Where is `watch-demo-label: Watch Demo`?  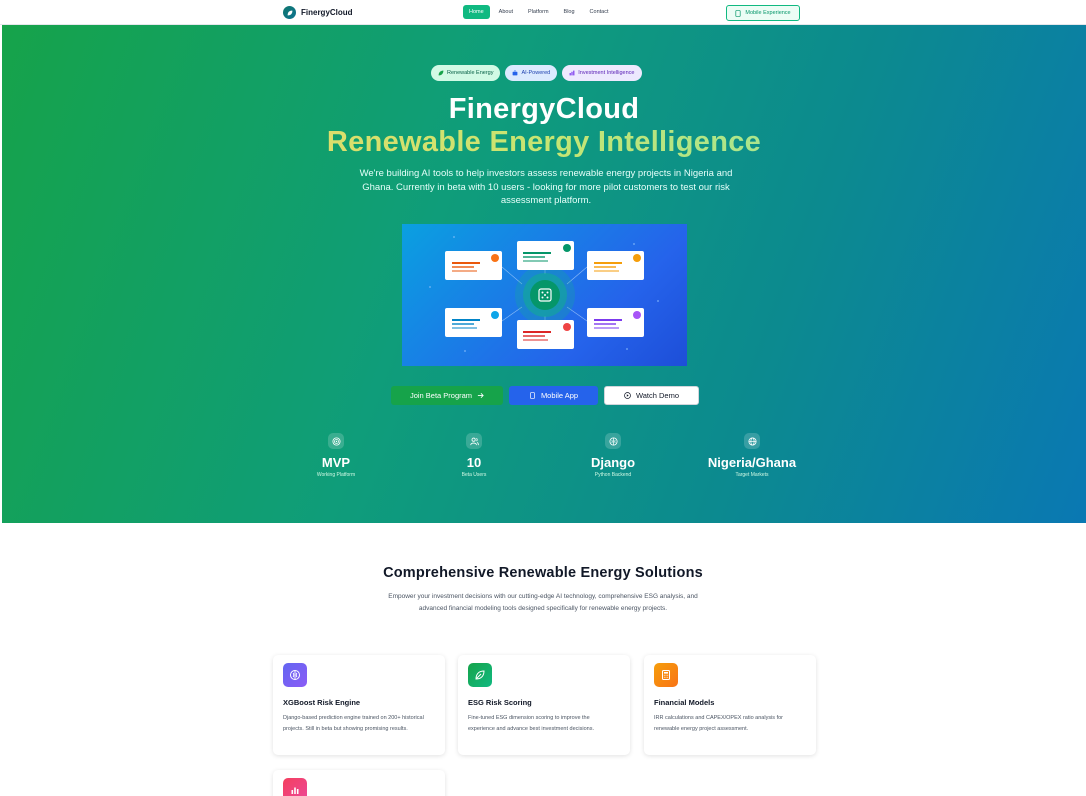
watch-demo-label: Watch Demo is located at coordinates (657, 395).